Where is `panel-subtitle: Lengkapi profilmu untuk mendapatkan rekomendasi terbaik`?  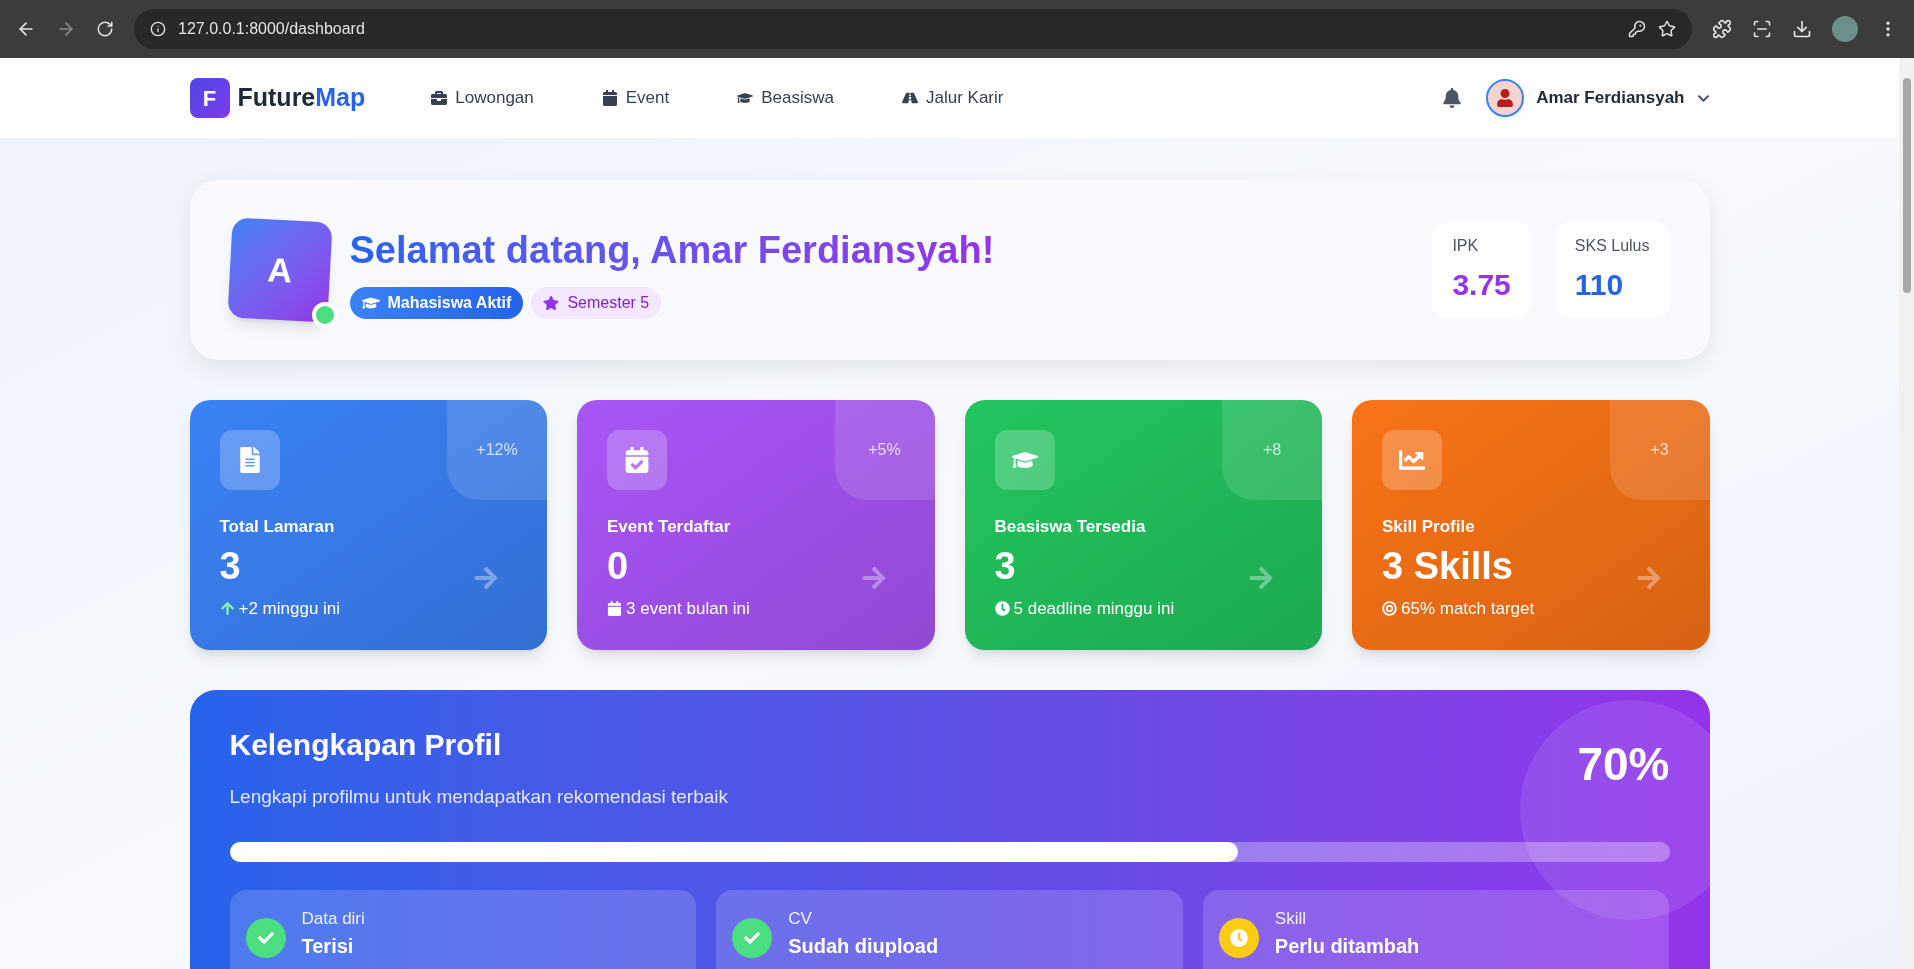 panel-subtitle: Lengkapi profilmu untuk mendapatkan rekomendasi terbaik is located at coordinates (479, 797).